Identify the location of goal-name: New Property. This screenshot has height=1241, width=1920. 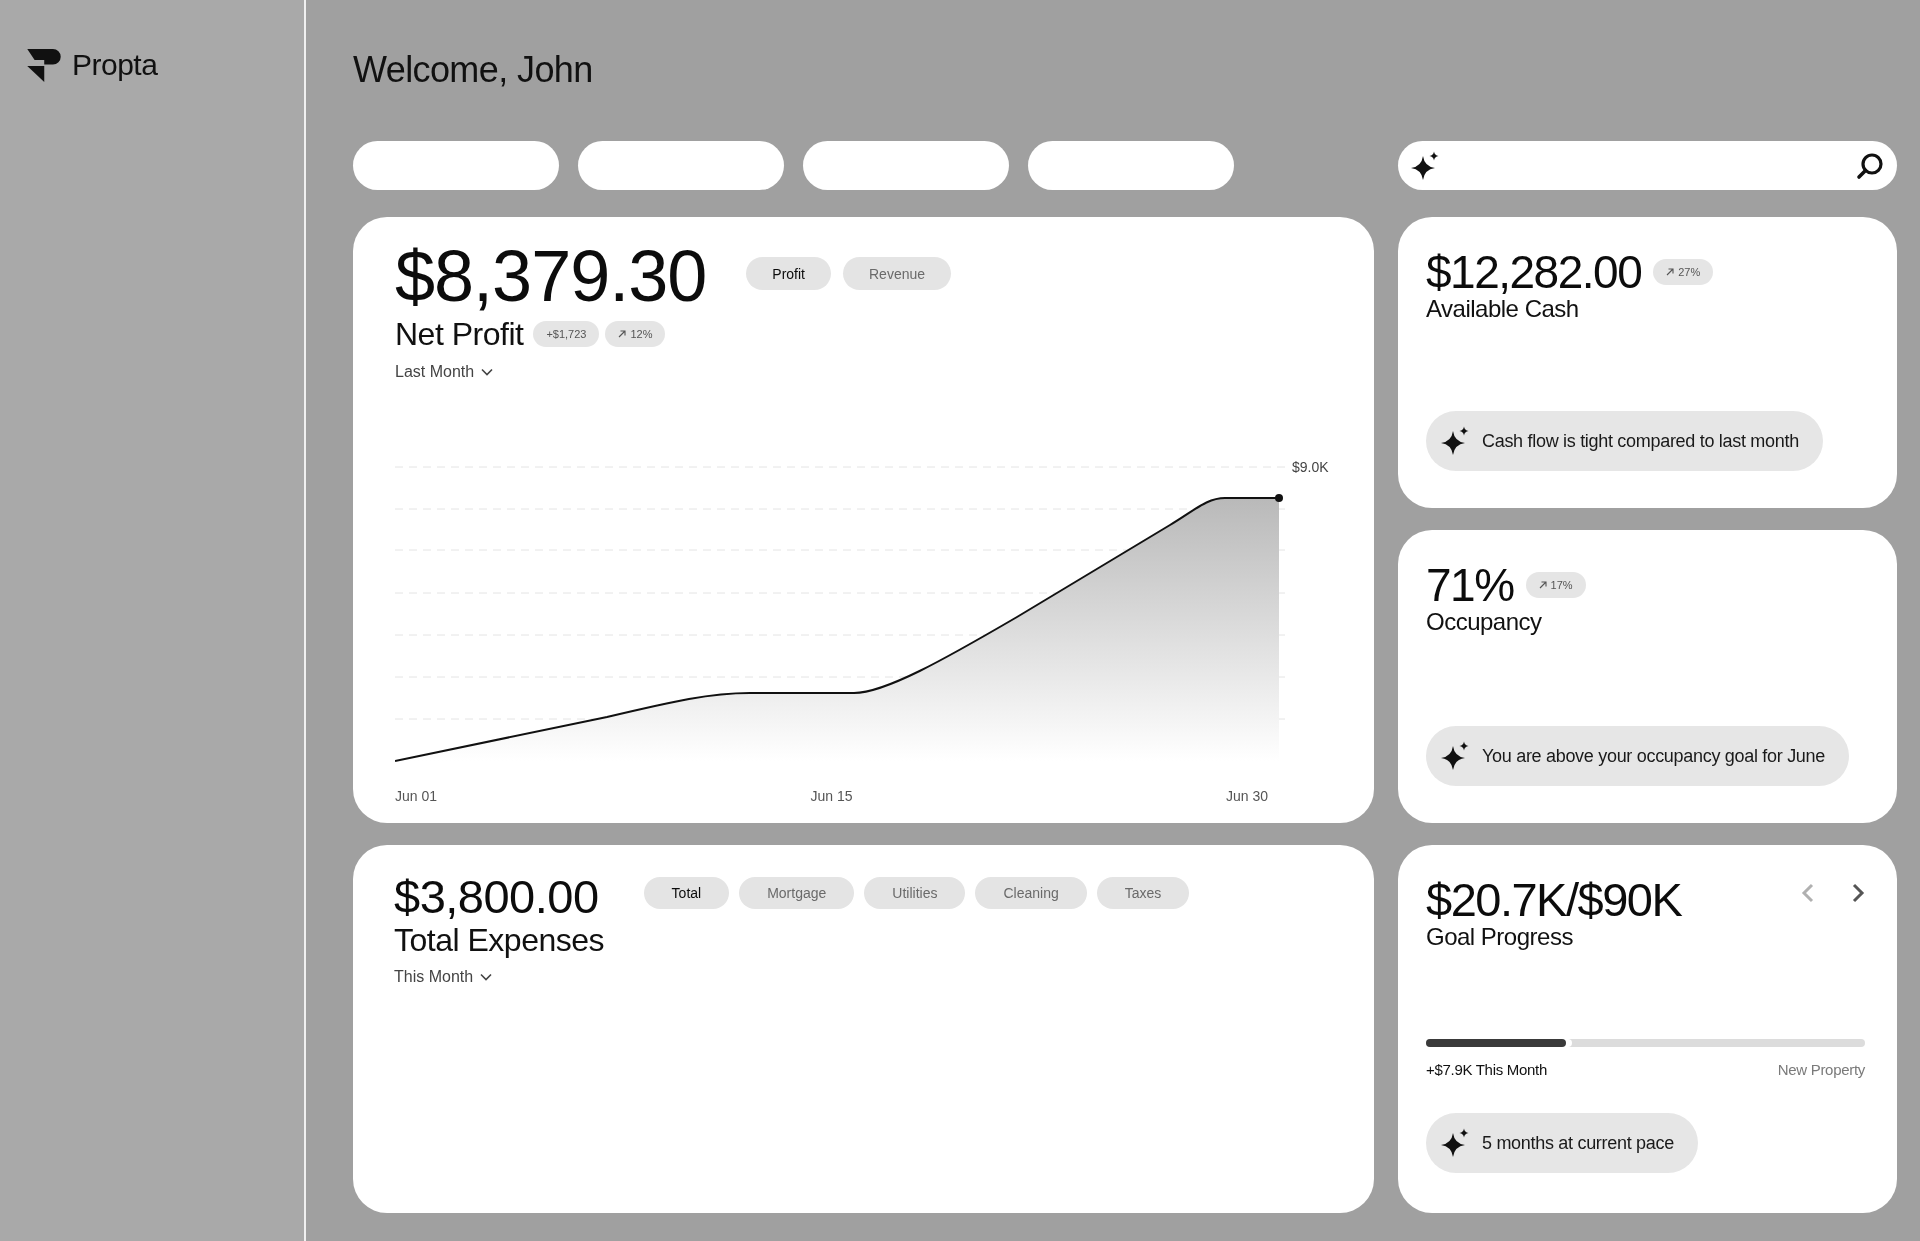
(1821, 1070).